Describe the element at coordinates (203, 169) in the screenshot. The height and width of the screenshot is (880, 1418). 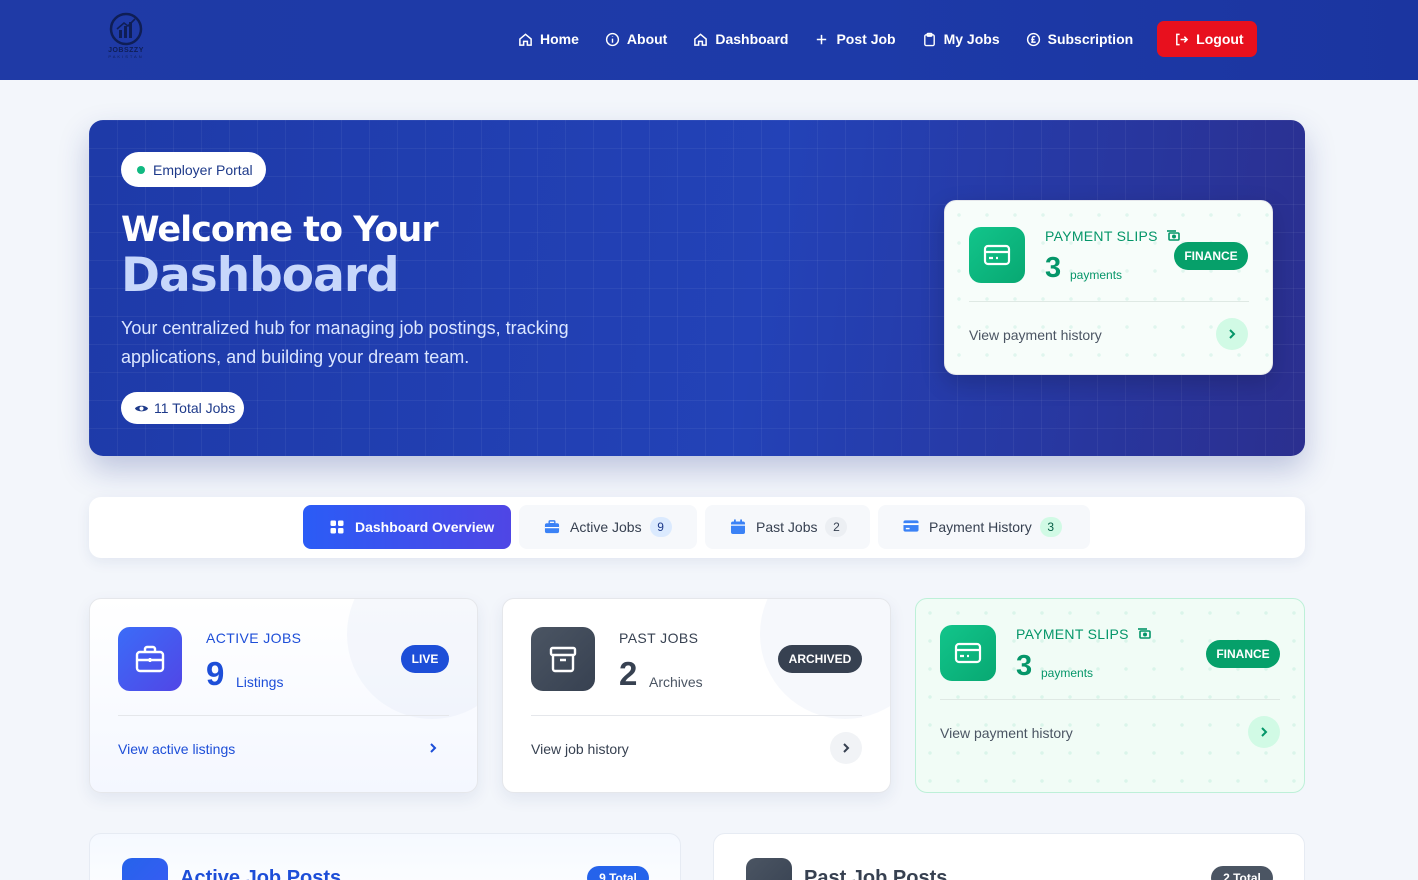
I see `portal-label: Employer Portal` at that location.